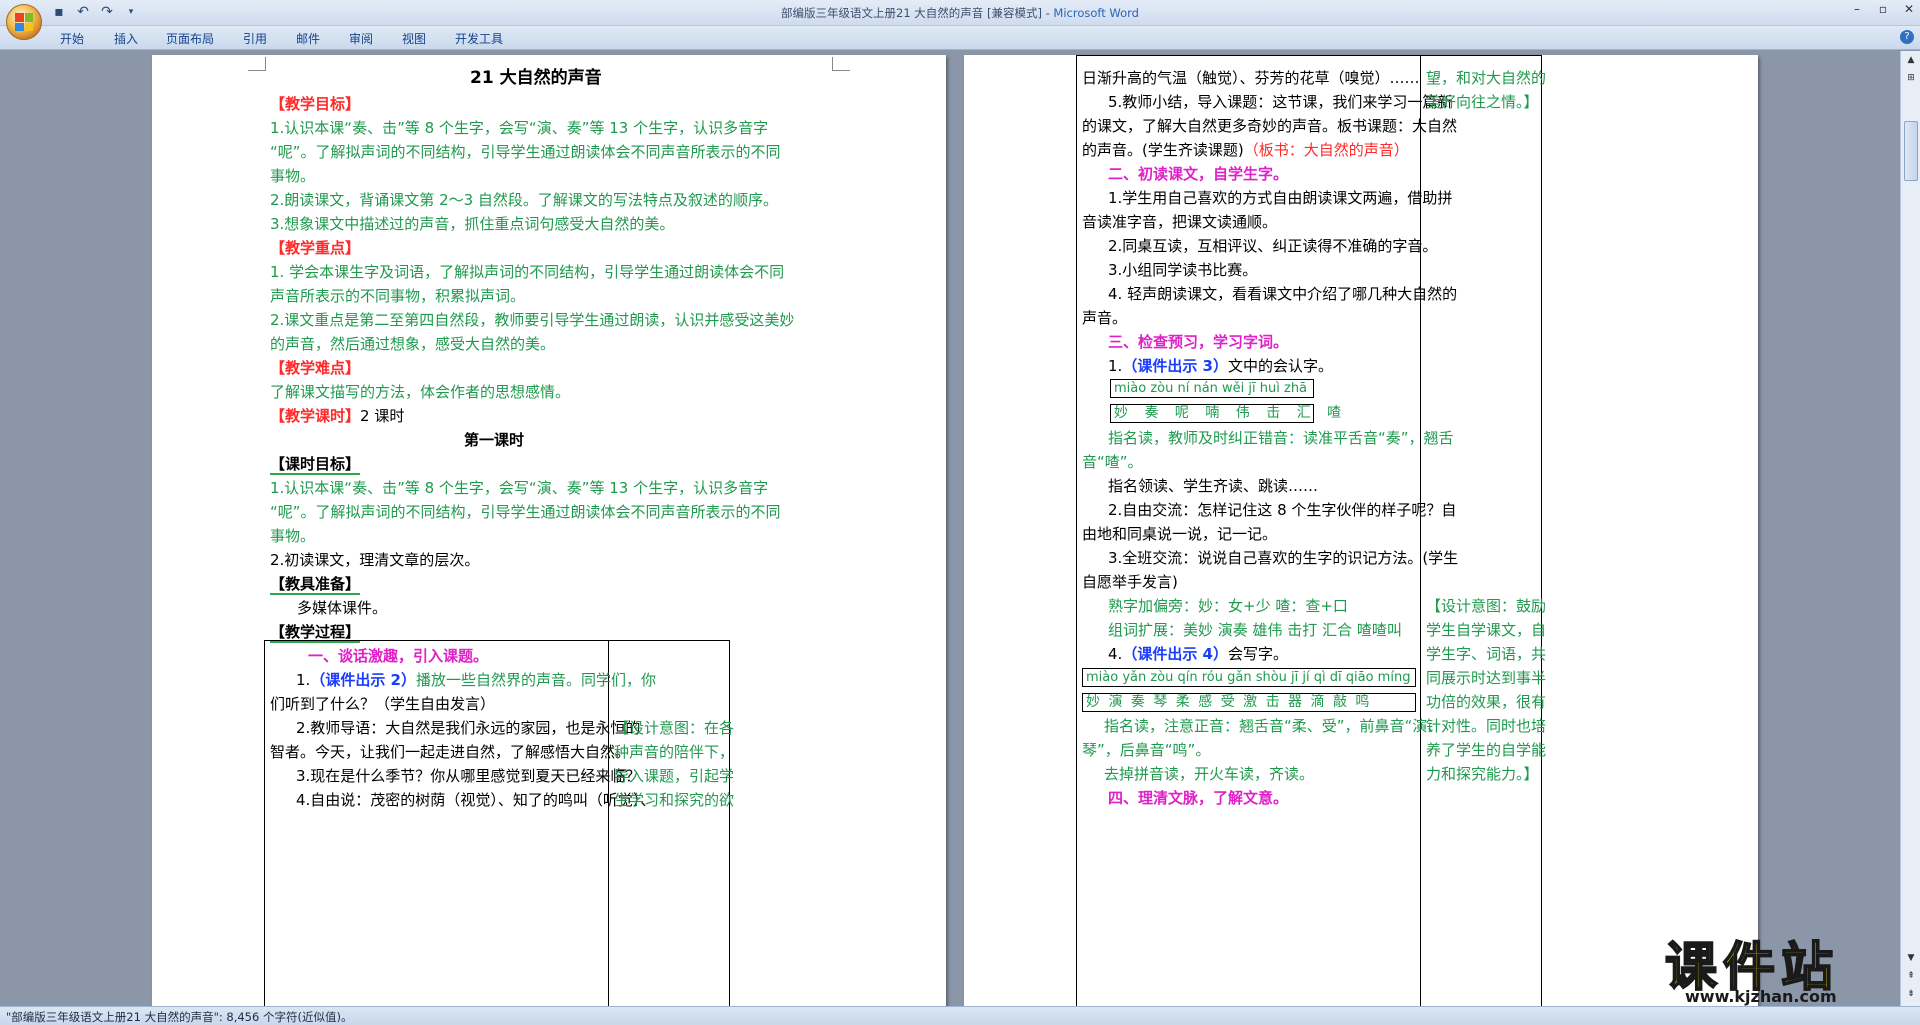  I want to click on table-line: 3.现在是什么季节？你从哪里感觉到夏天已经来临？, so click(468, 776).